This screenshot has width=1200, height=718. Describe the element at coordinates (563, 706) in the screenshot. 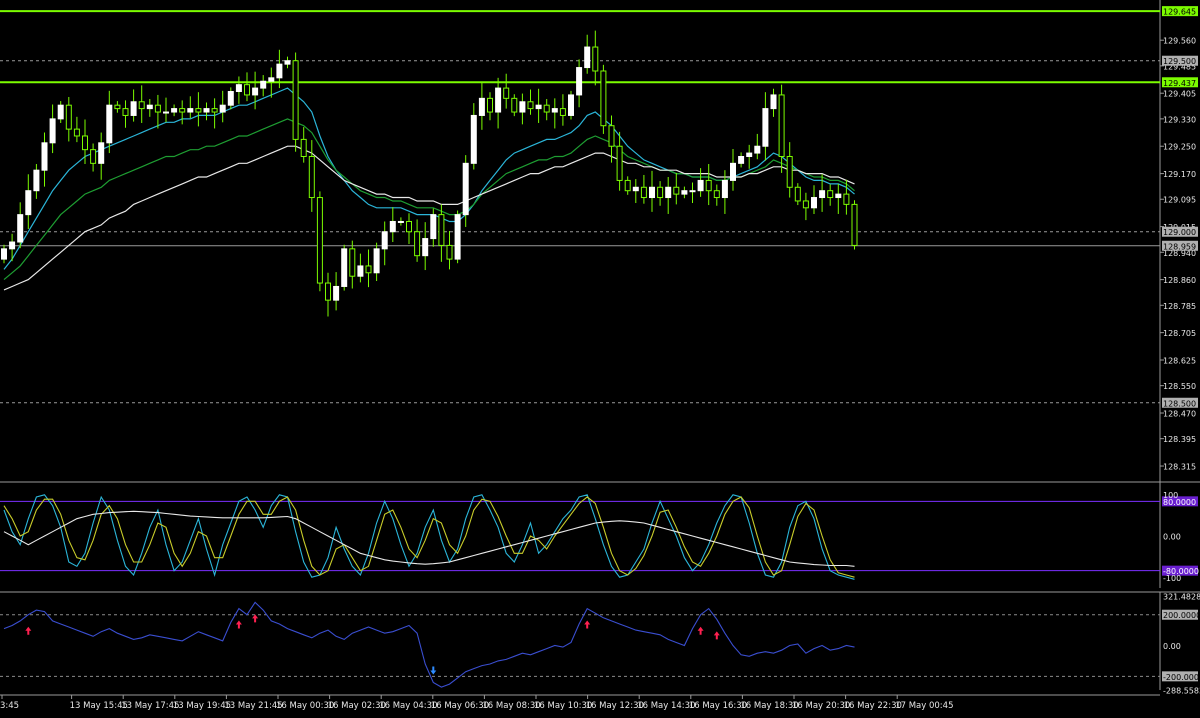

I see `time-tick-label: 16 May 10:30` at that location.